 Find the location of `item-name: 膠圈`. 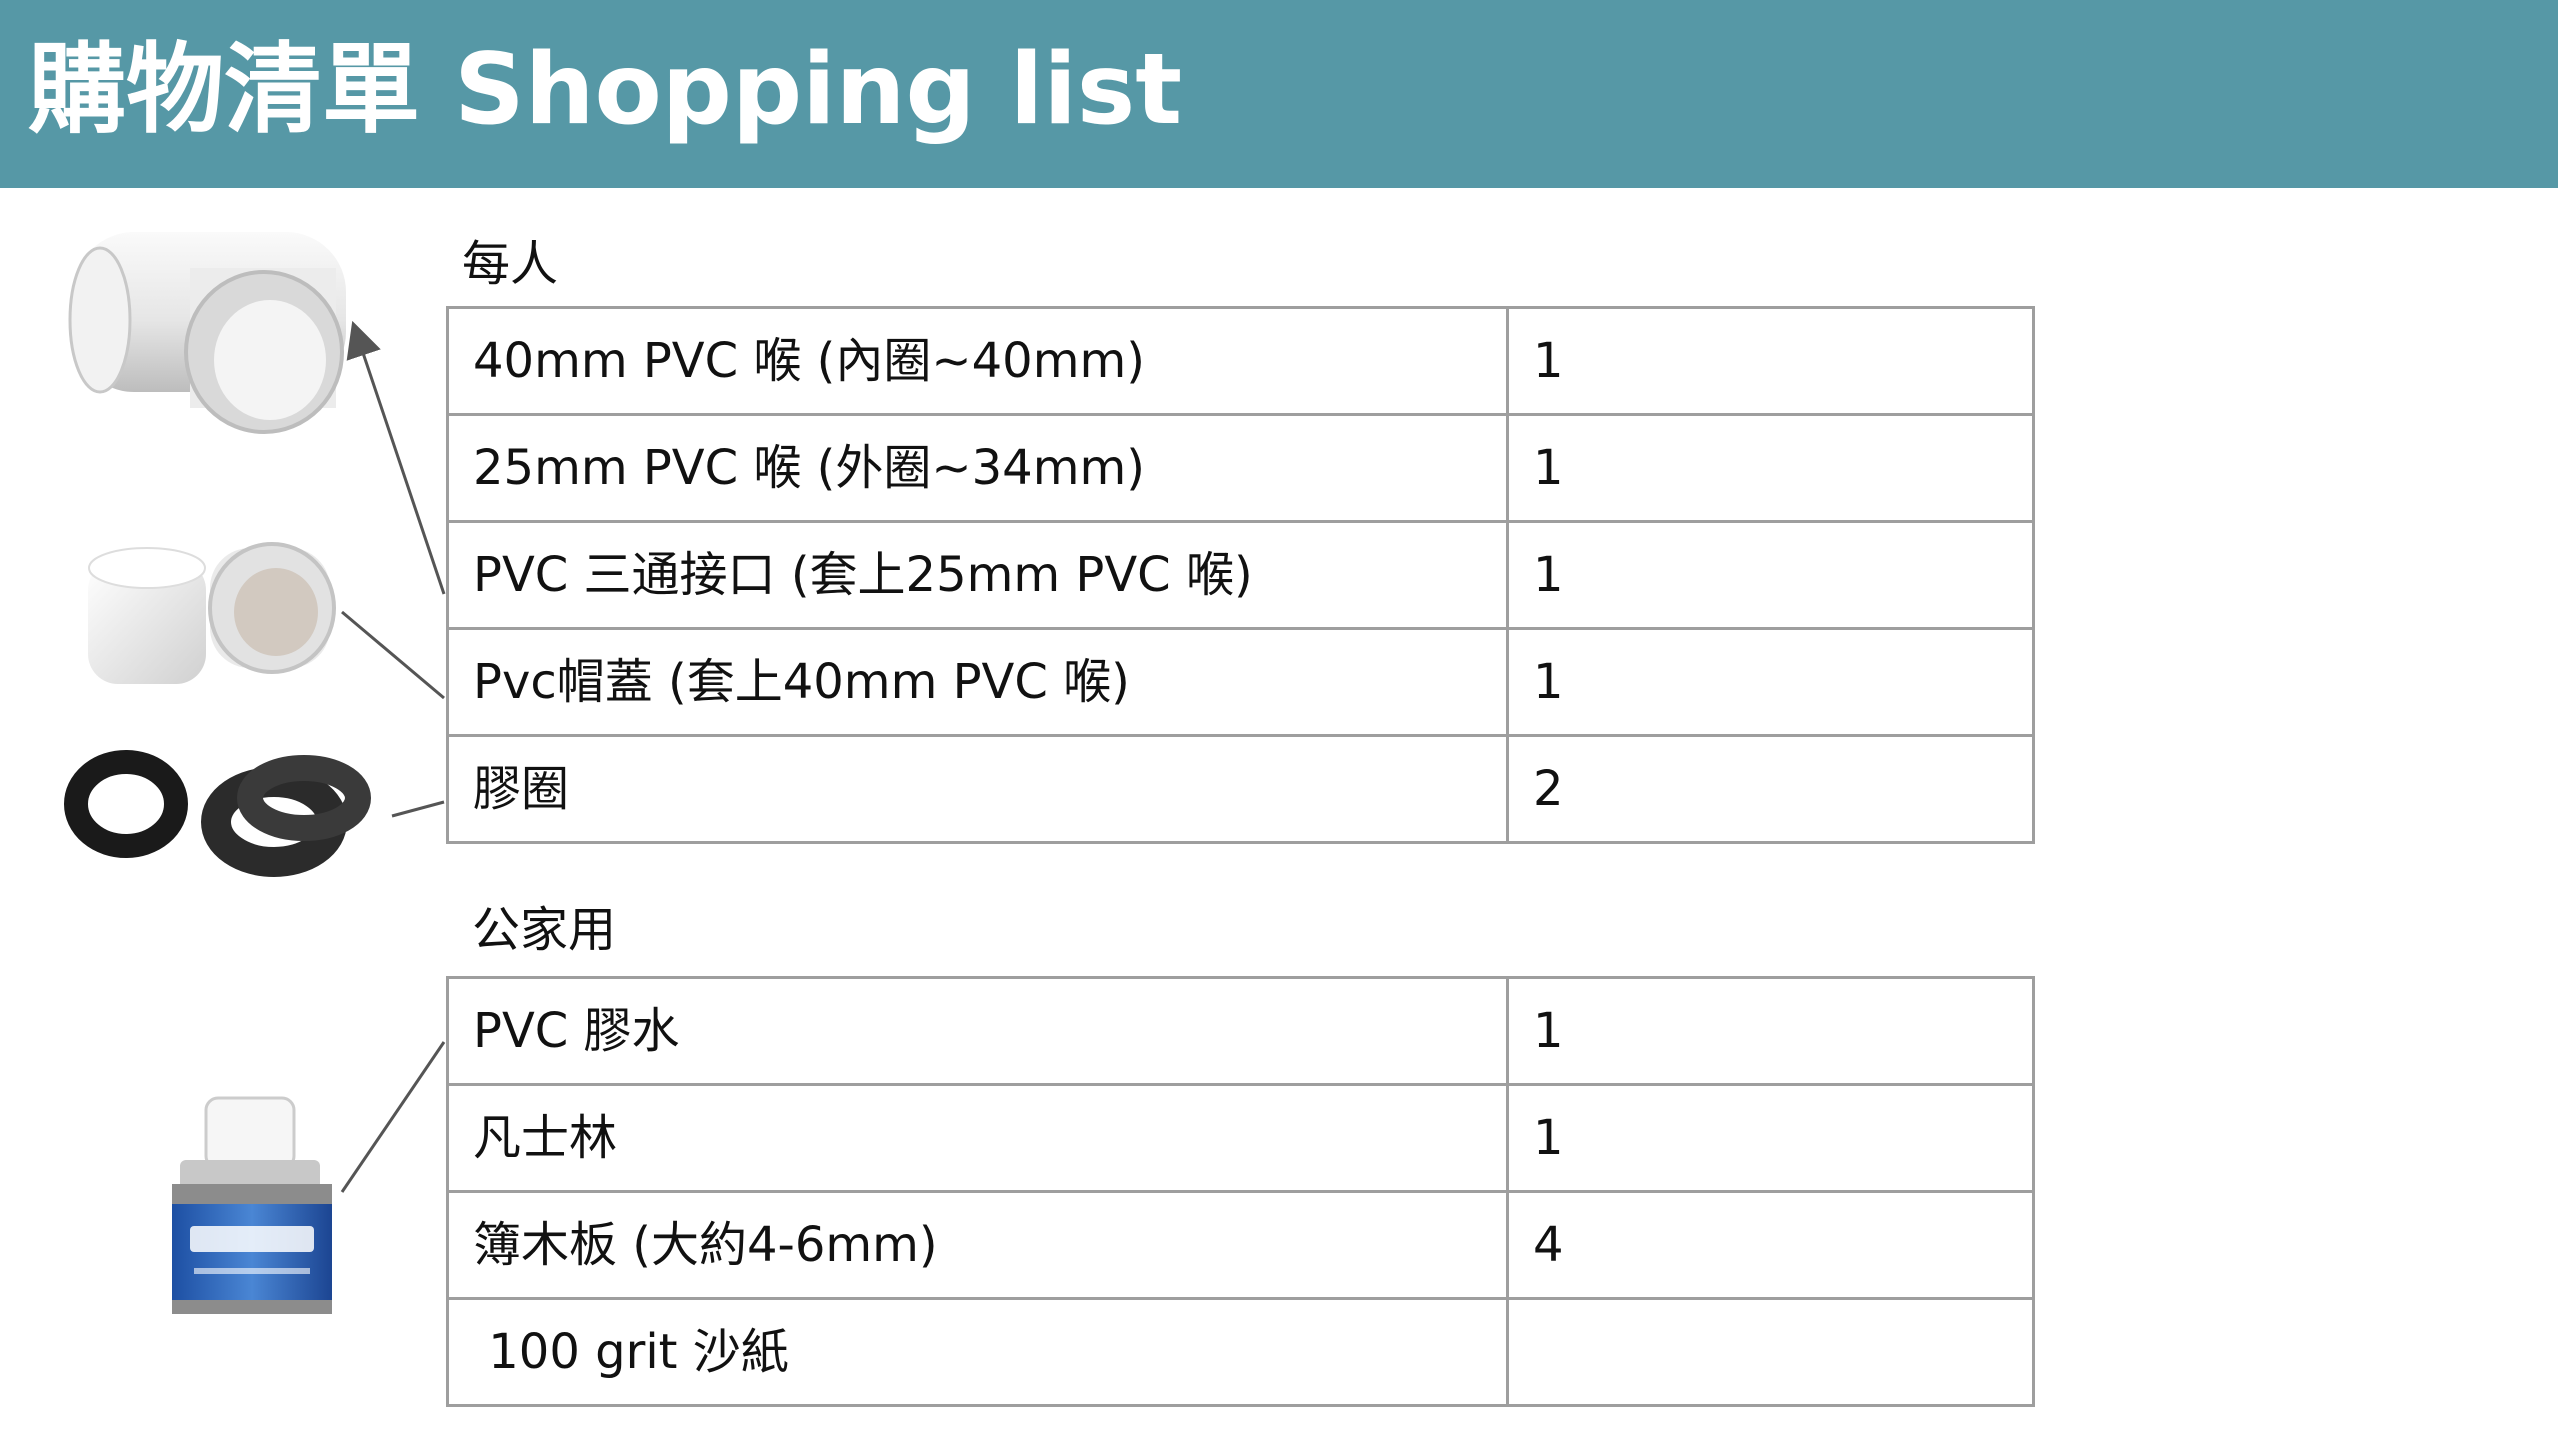

item-name: 膠圈 is located at coordinates (977, 789).